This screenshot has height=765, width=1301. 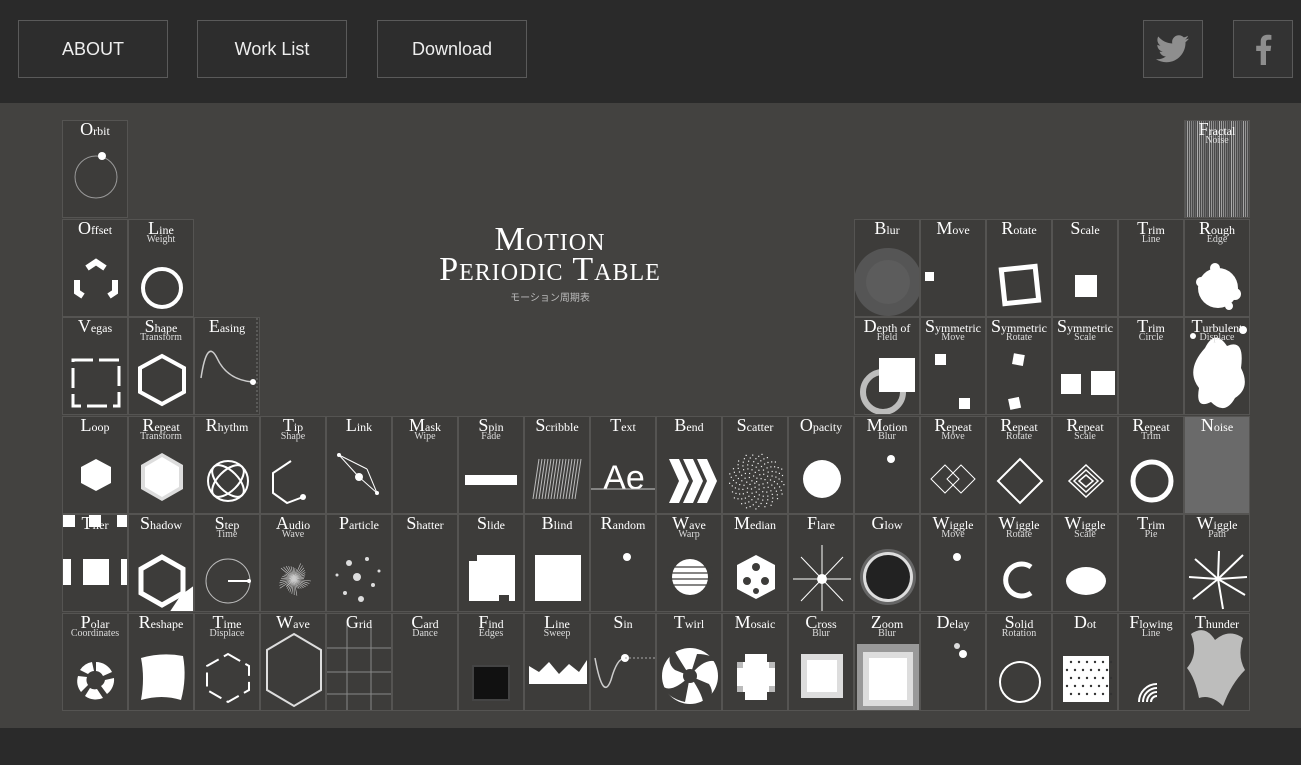 I want to click on element-zoom-blur: Zoom Blur, so click(x=887, y=662).